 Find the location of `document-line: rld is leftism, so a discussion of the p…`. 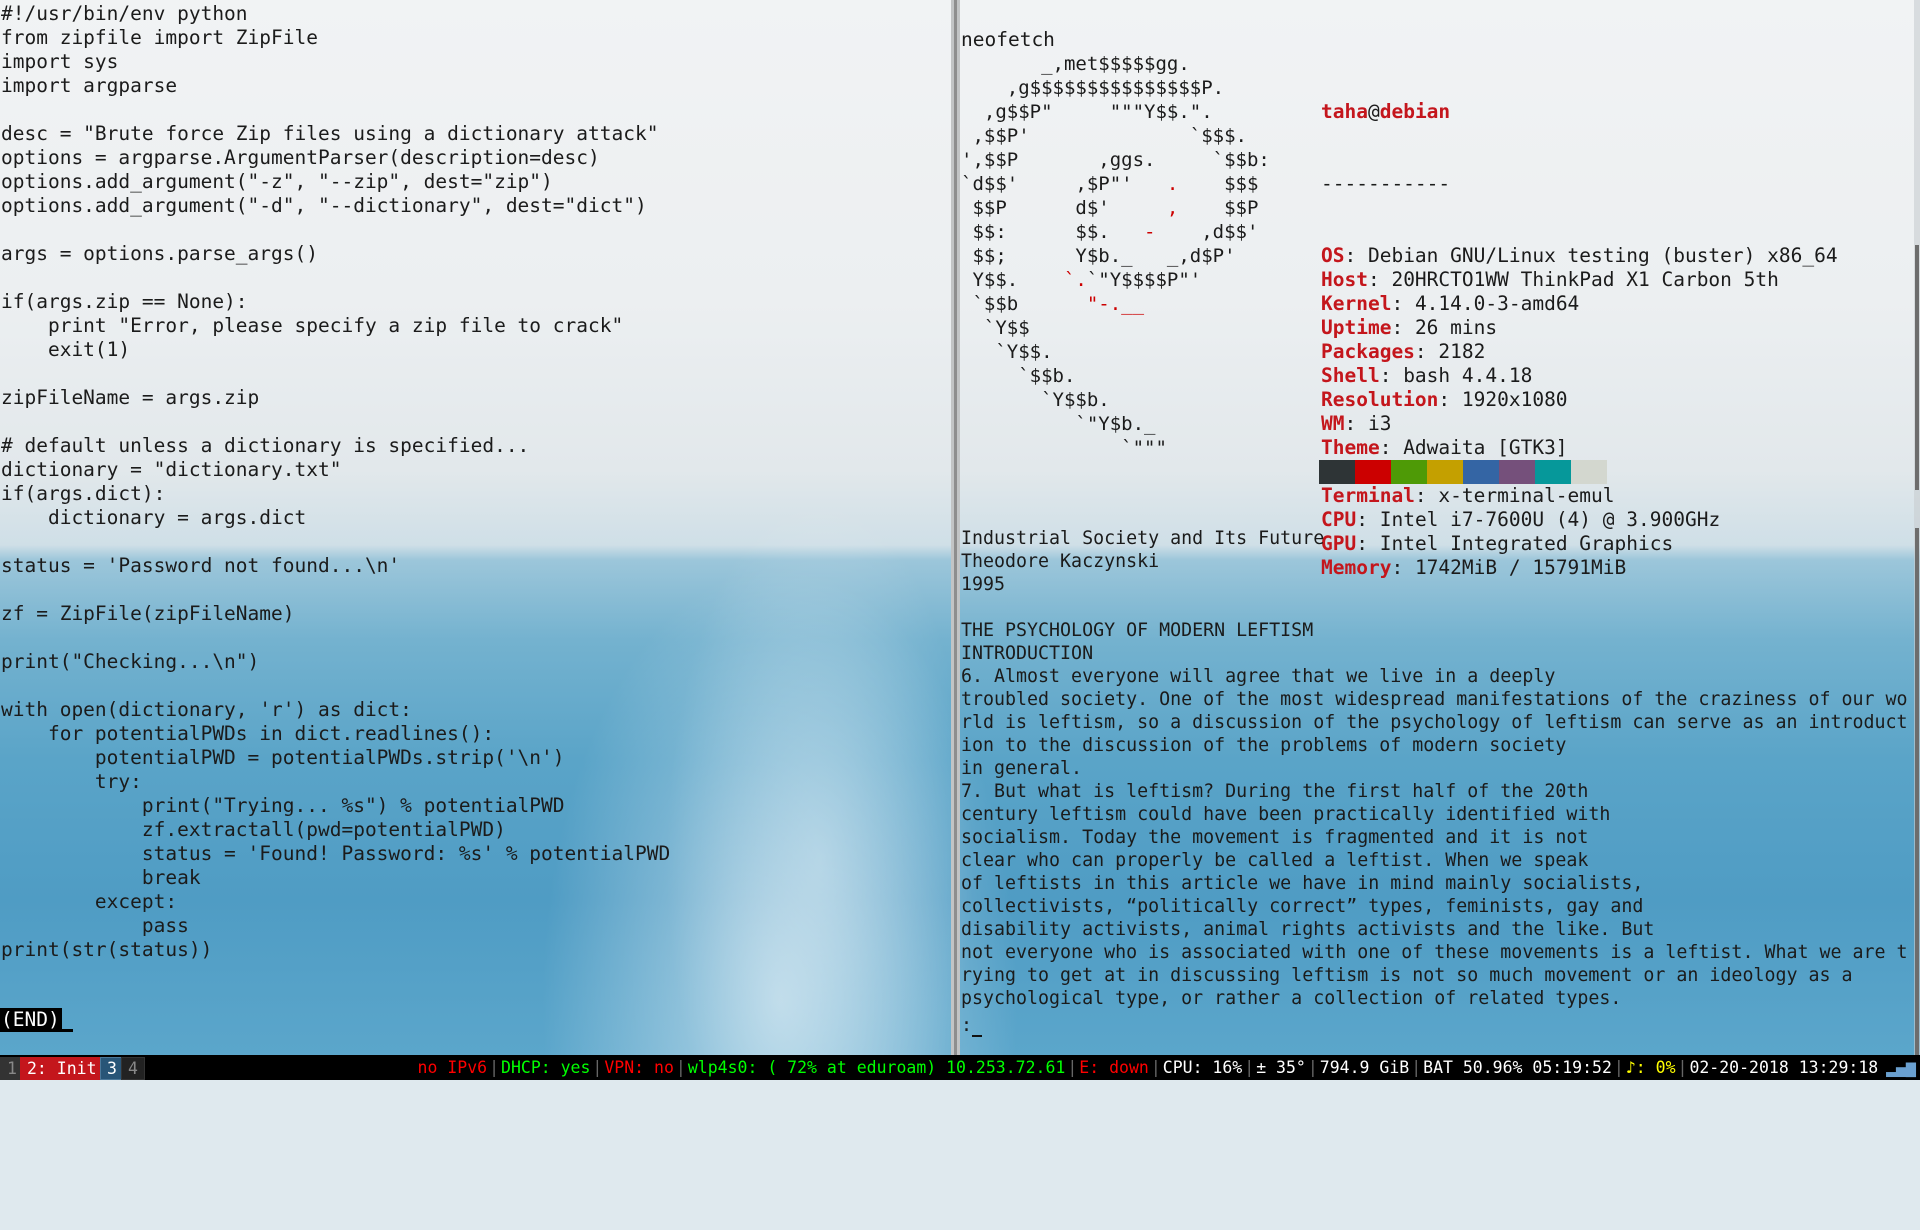

document-line: rld is leftism, so a discussion of the p… is located at coordinates (1434, 722).